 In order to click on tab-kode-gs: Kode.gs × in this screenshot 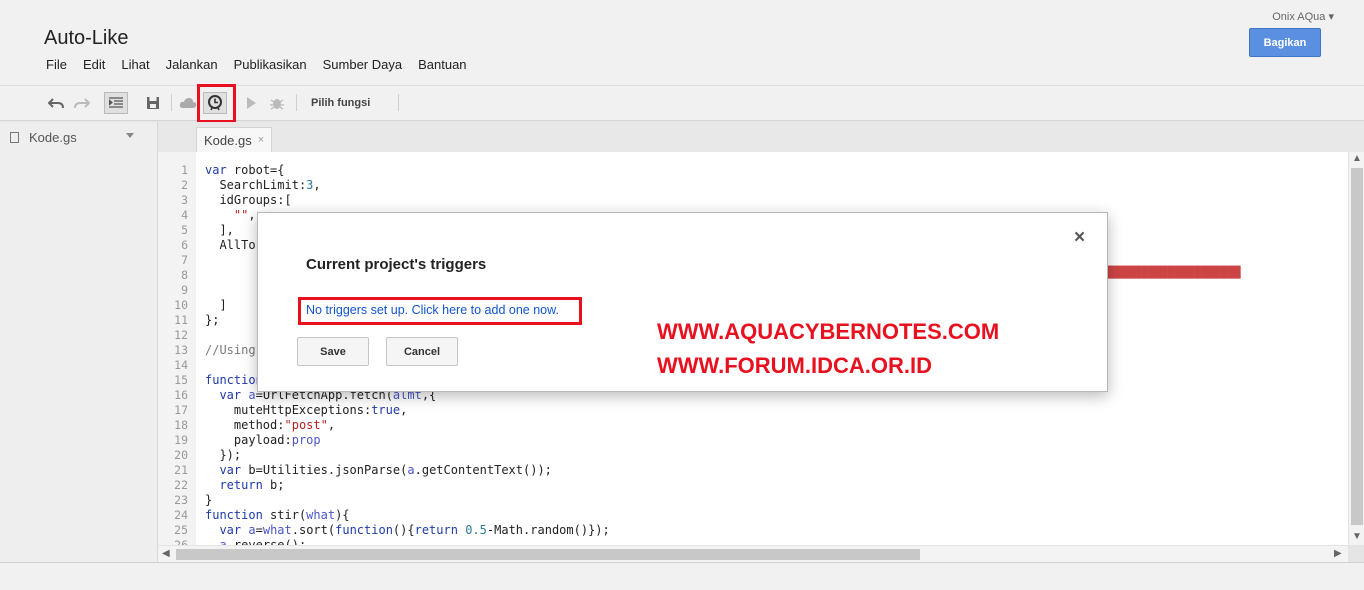, I will do `click(234, 139)`.